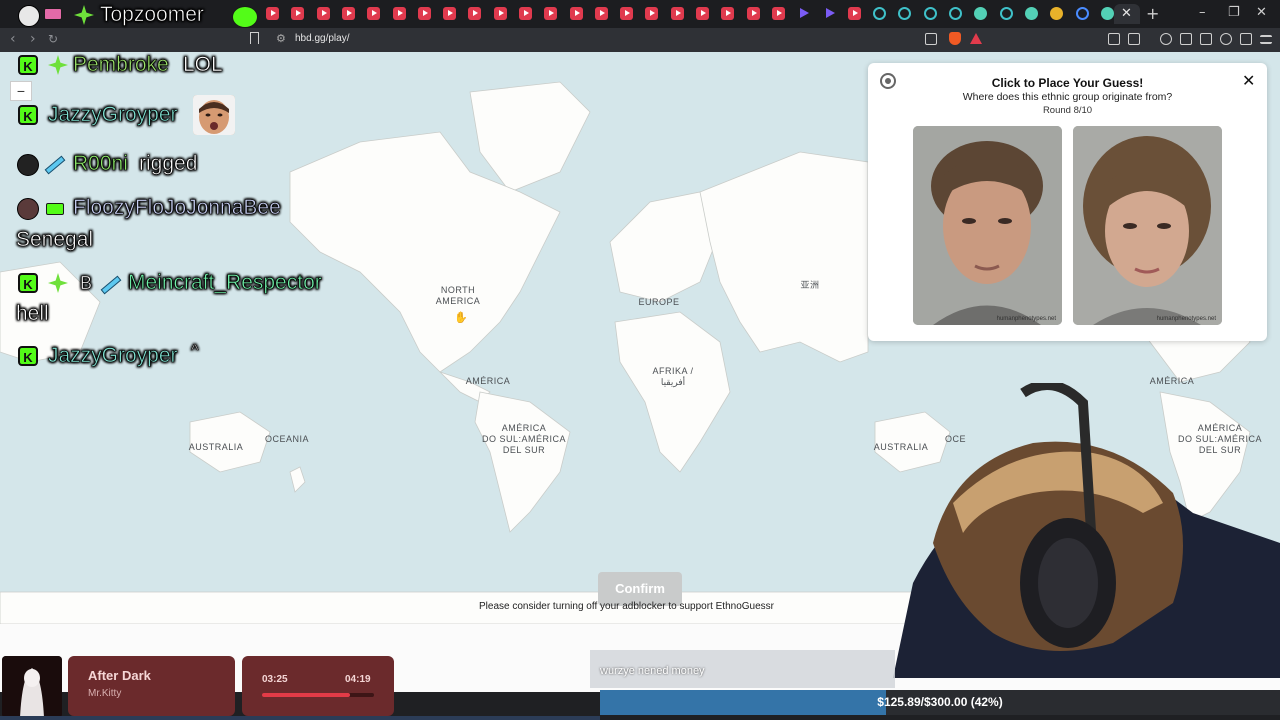 This screenshot has height=720, width=1280. Describe the element at coordinates (461, 317) in the screenshot. I see `hand-cursor-icon: ✋` at that location.